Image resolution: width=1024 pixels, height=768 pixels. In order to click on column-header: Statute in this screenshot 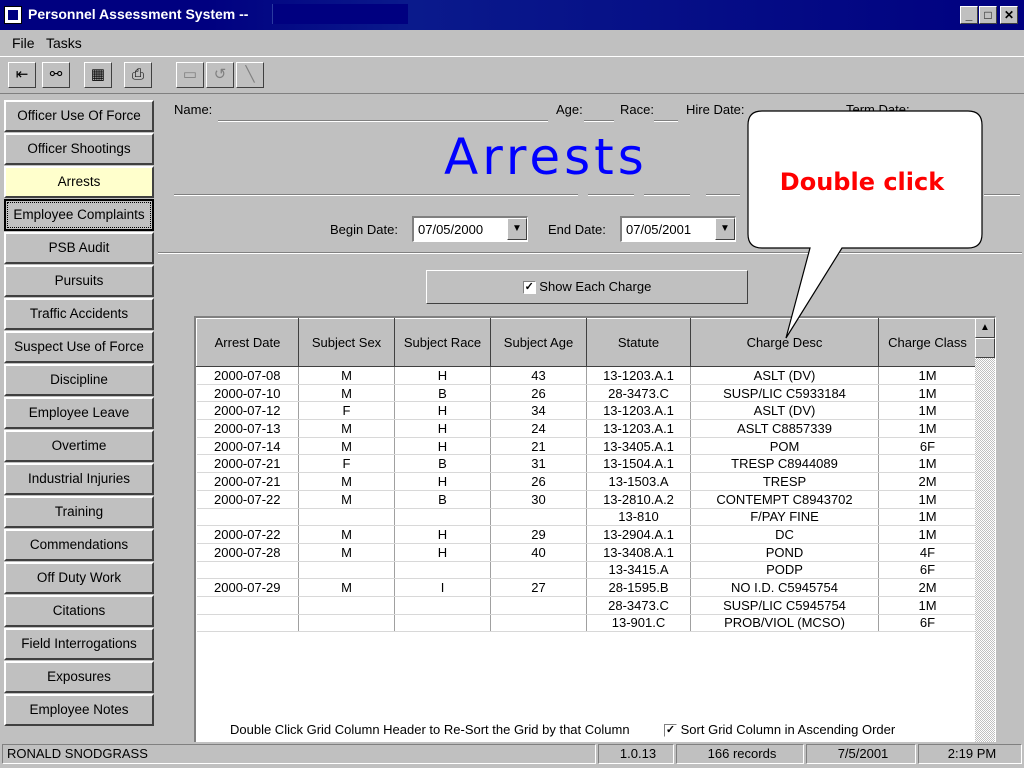, I will do `click(638, 342)`.